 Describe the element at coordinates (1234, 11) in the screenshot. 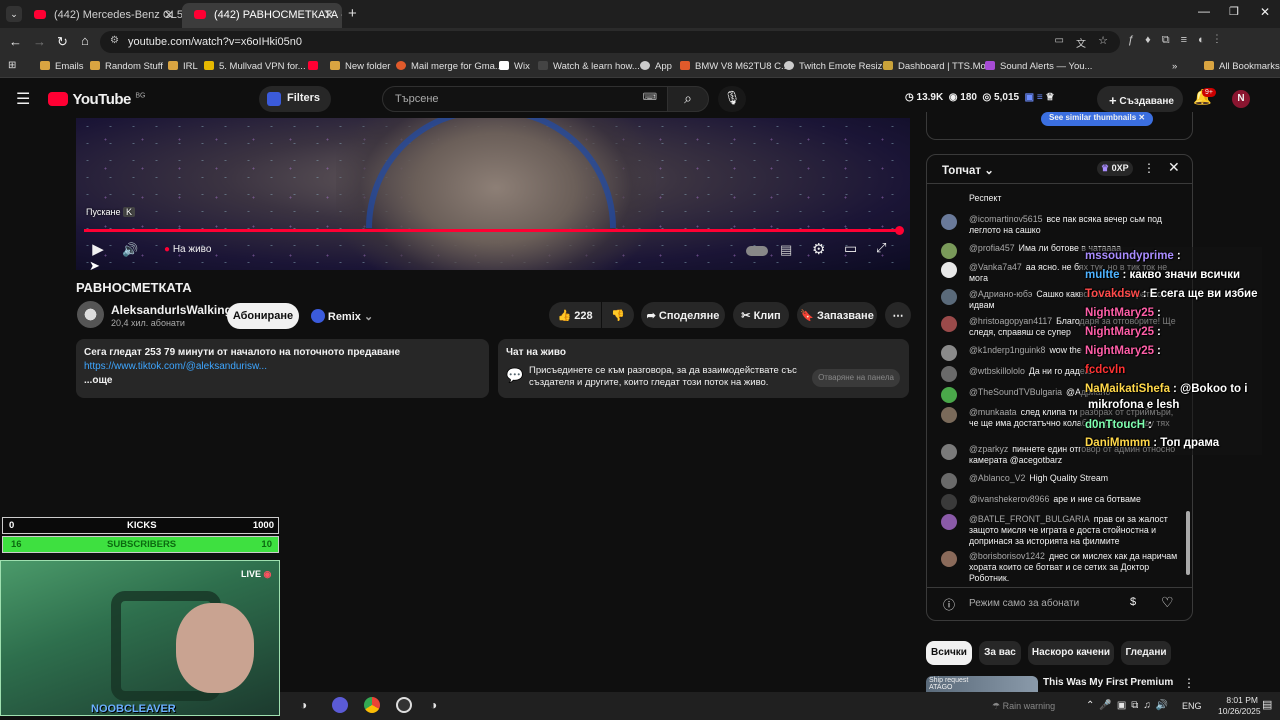

I see `restore-icon: ❐` at that location.